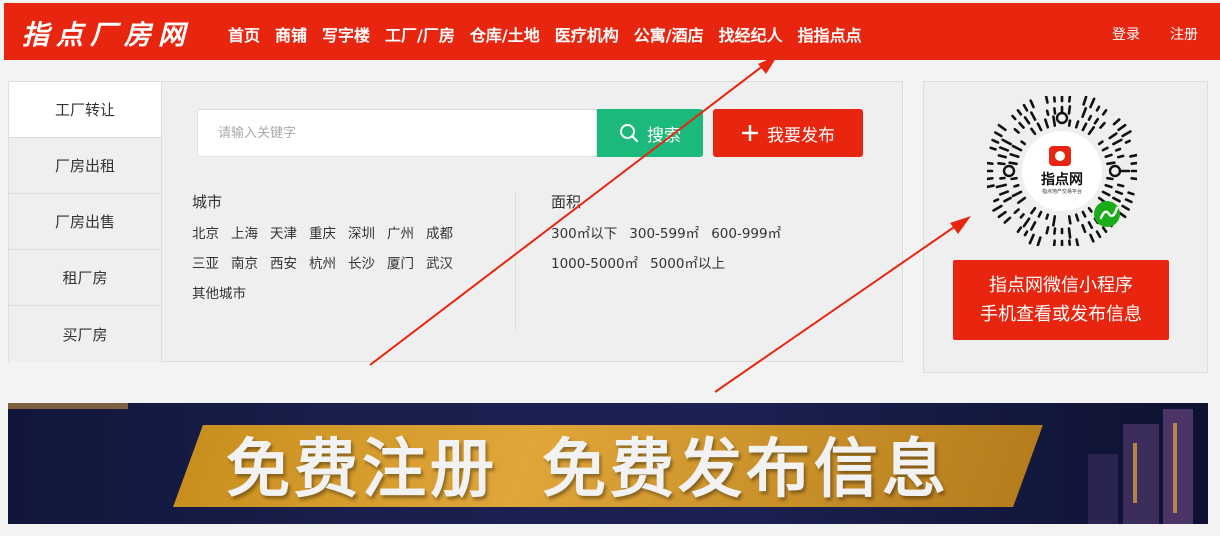 The image size is (1220, 536). I want to click on nav-medical: 医疗机构, so click(587, 34).